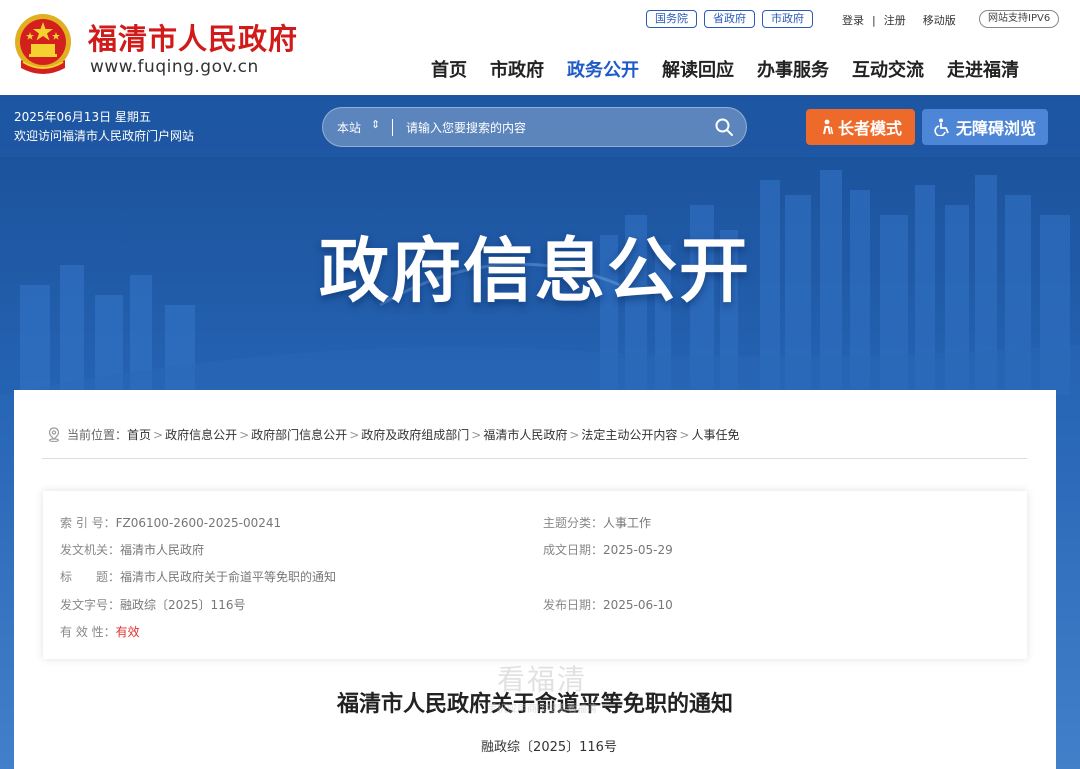  I want to click on meta-issuer: 发文机关：福清市人民政府, so click(132, 549).